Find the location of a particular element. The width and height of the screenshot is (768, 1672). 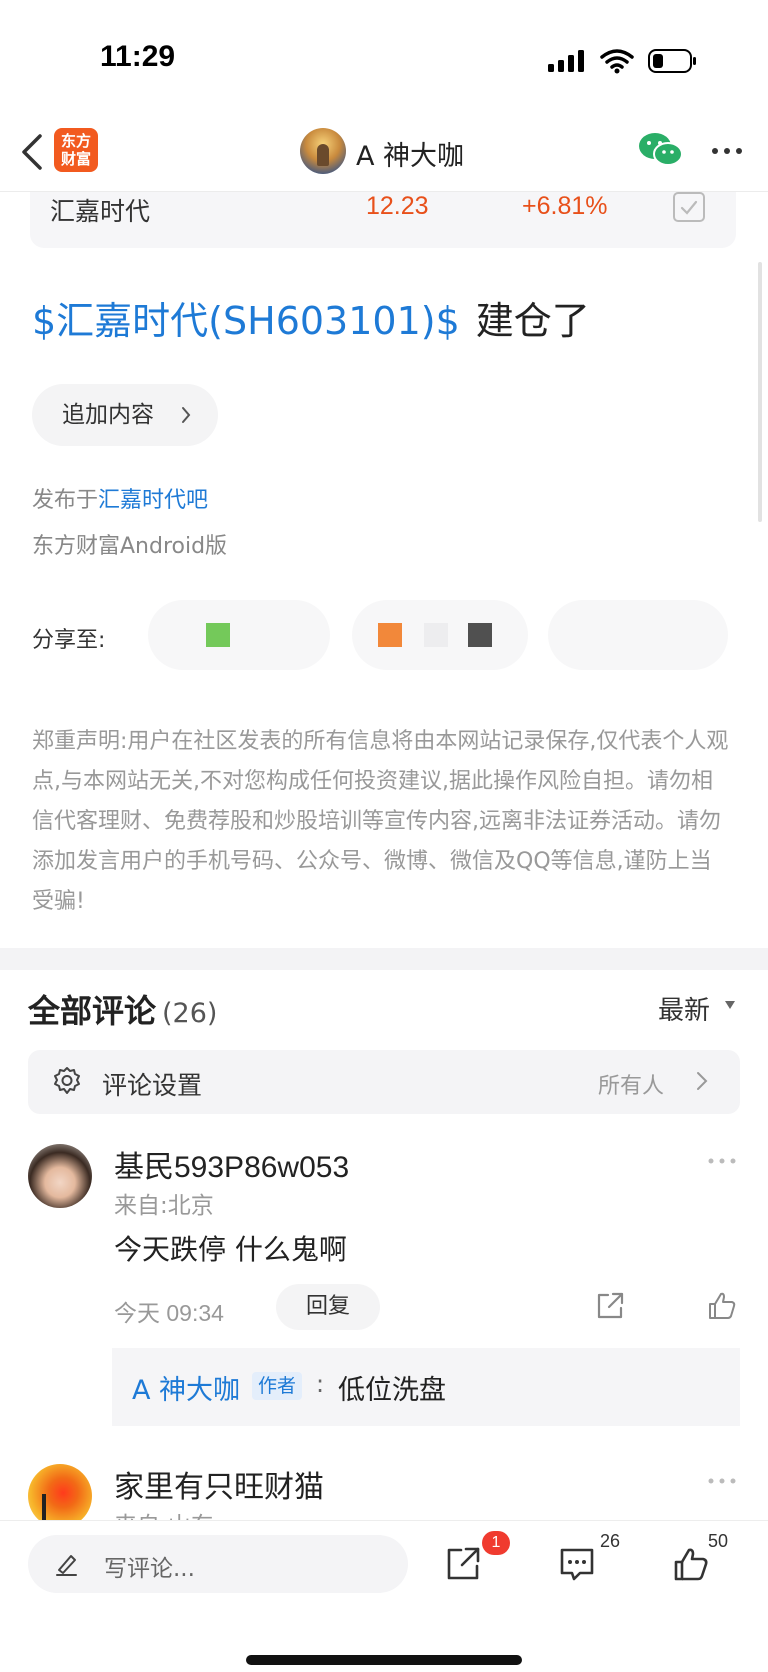

author-reply: A 神大咖 作者 : 低位洗盘 is located at coordinates (426, 1387).